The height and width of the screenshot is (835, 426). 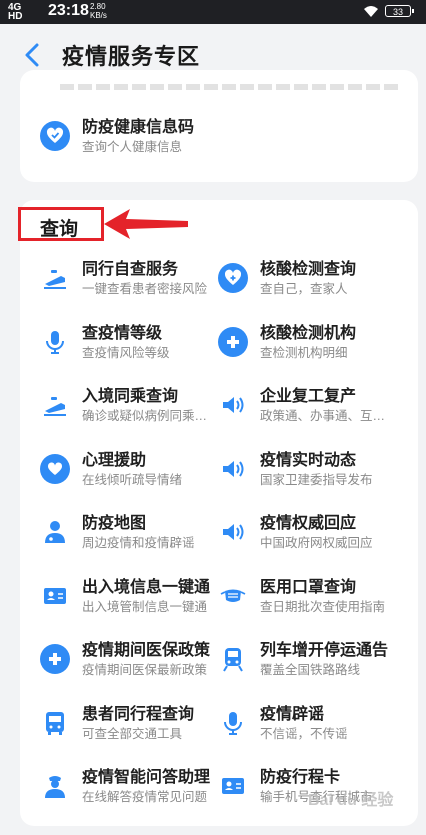 What do you see at coordinates (145, 289) in the screenshot?
I see `item-subtitle: 一键查看患者密接风险` at bounding box center [145, 289].